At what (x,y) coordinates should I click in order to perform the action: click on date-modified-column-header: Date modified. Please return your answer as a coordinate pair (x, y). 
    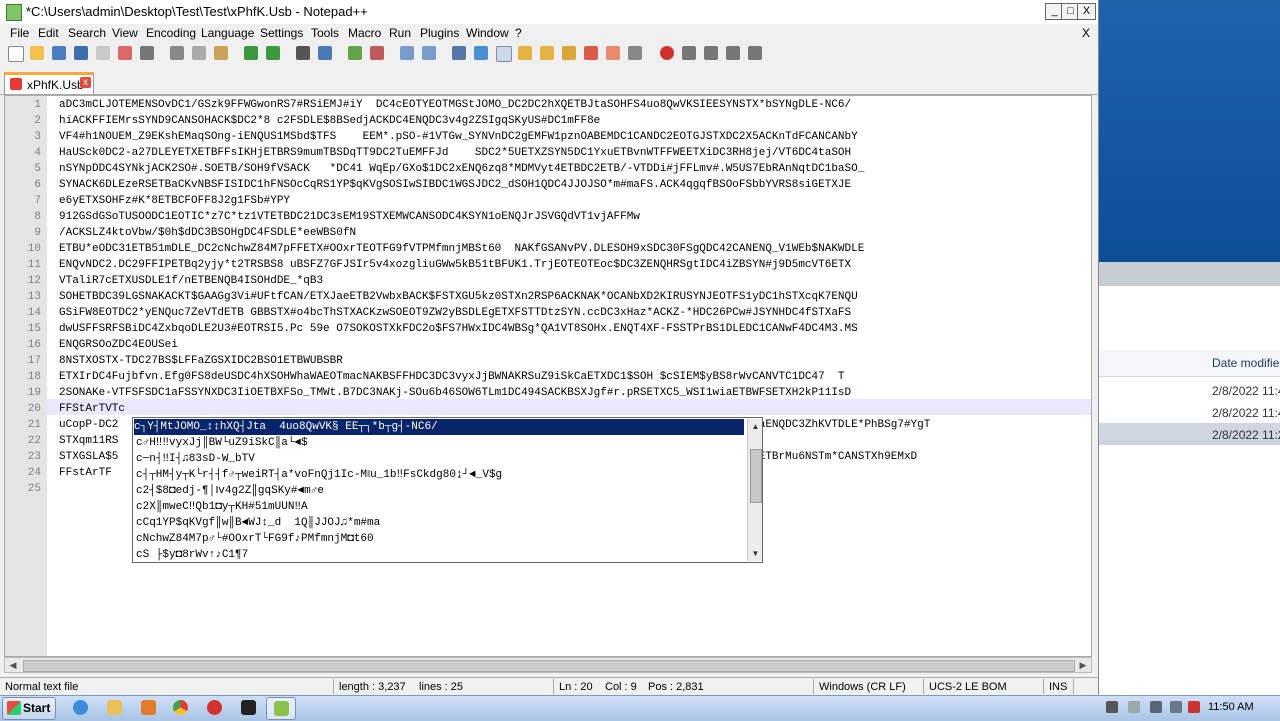
    Looking at the image, I should click on (1189, 363).